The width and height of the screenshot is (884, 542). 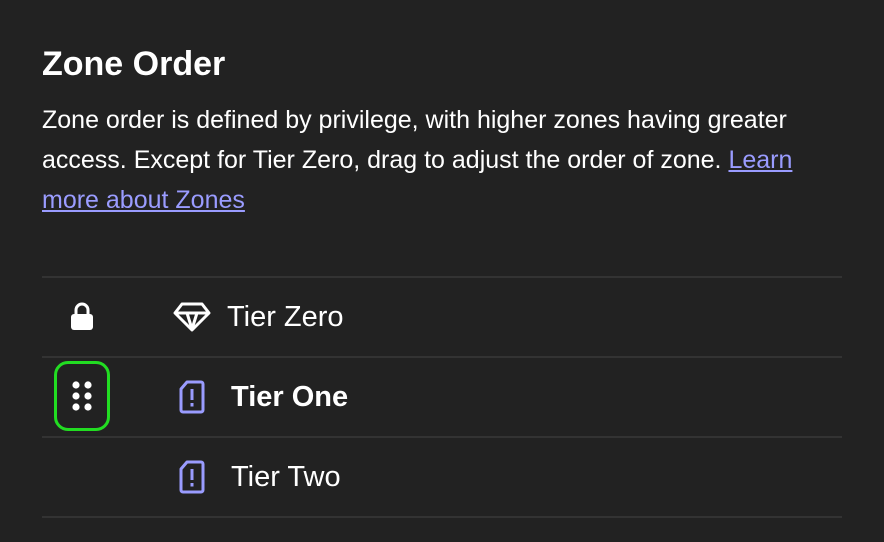 What do you see at coordinates (286, 477) in the screenshot?
I see `zone-name: Tier Two` at bounding box center [286, 477].